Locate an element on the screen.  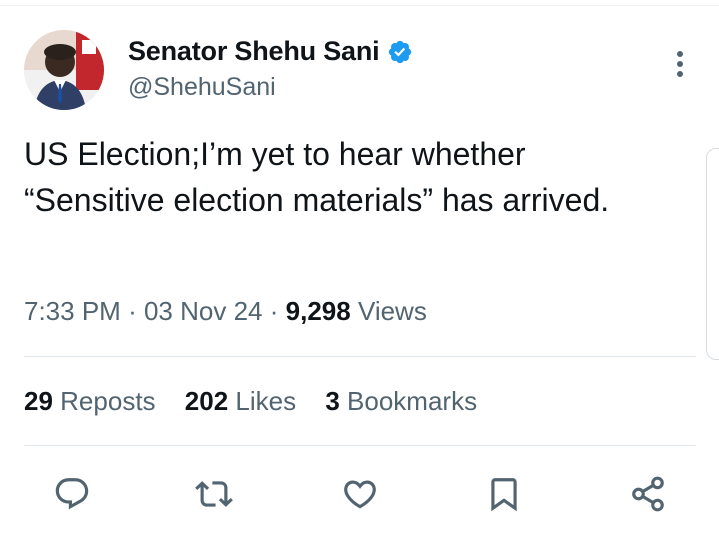
likes-label: Likes is located at coordinates (266, 401).